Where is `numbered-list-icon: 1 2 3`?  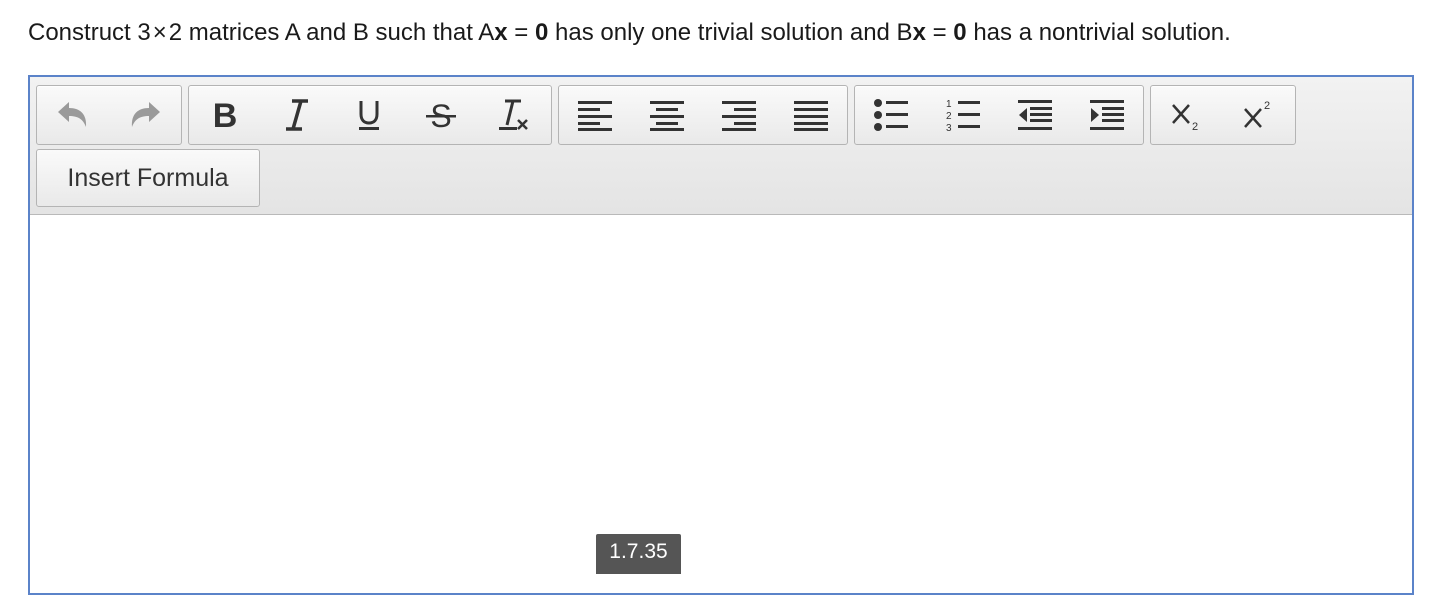
numbered-list-icon: 1 2 3 is located at coordinates (963, 115).